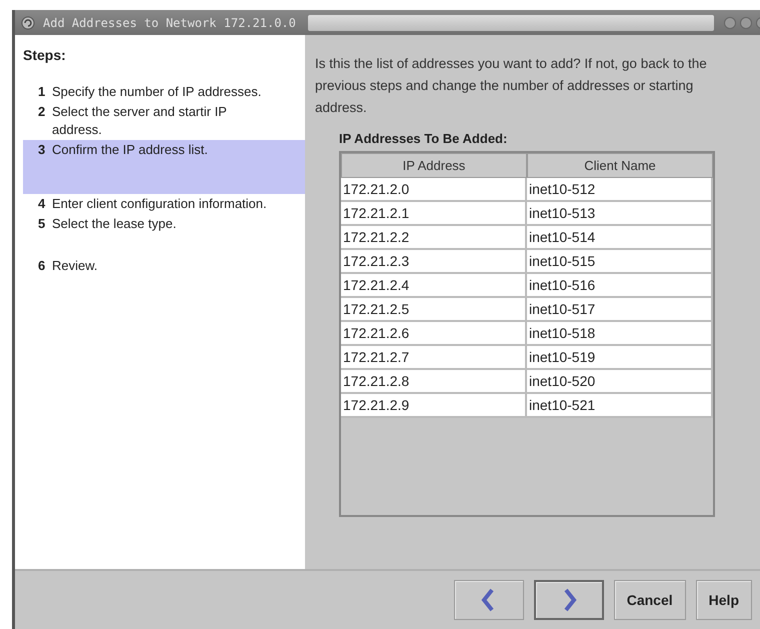  I want to click on dialog-button: Help, so click(724, 600).